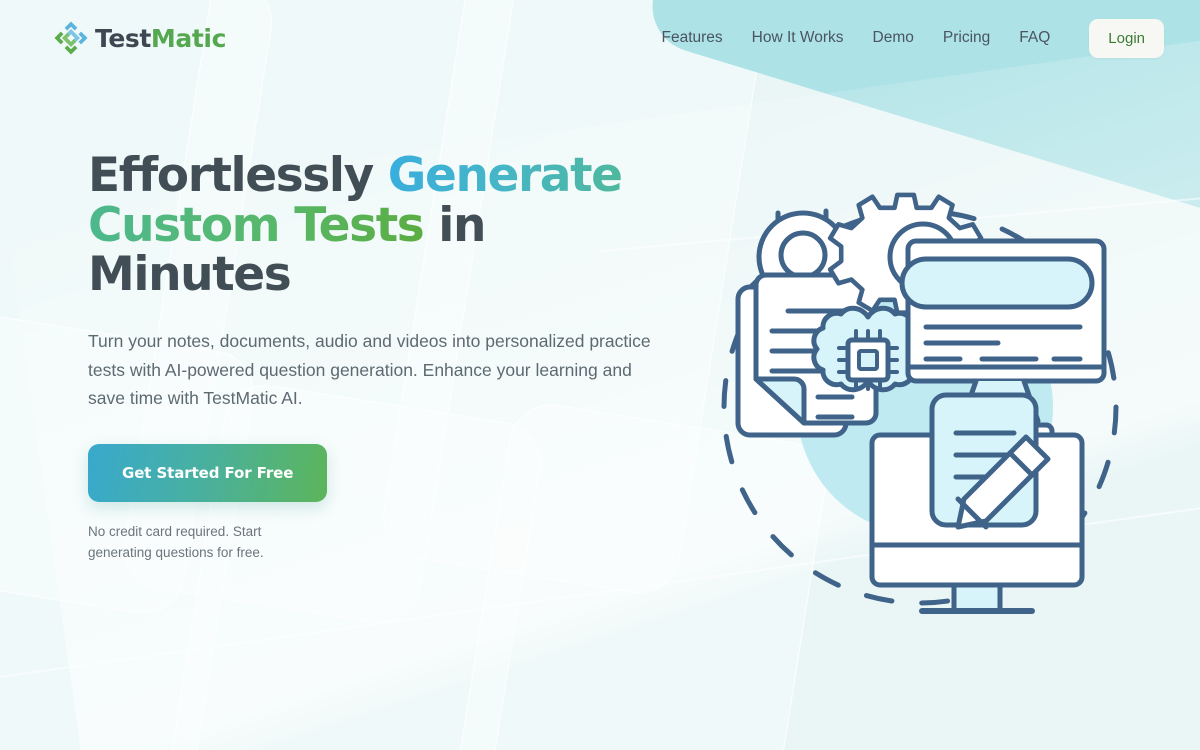 The image size is (1200, 750). What do you see at coordinates (505, 176) in the screenshot?
I see `headline-line1-accent: Generate` at bounding box center [505, 176].